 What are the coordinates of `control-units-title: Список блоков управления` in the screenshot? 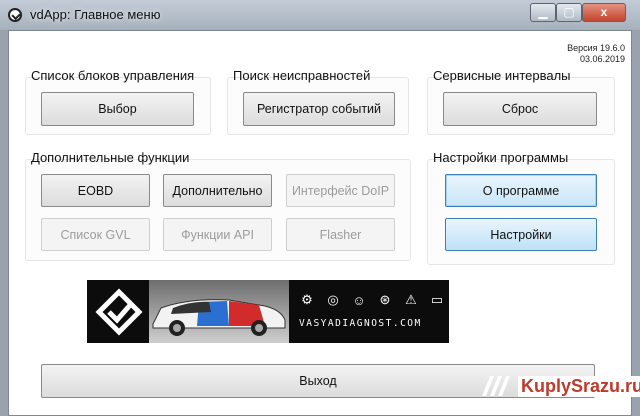 It's located at (113, 75).